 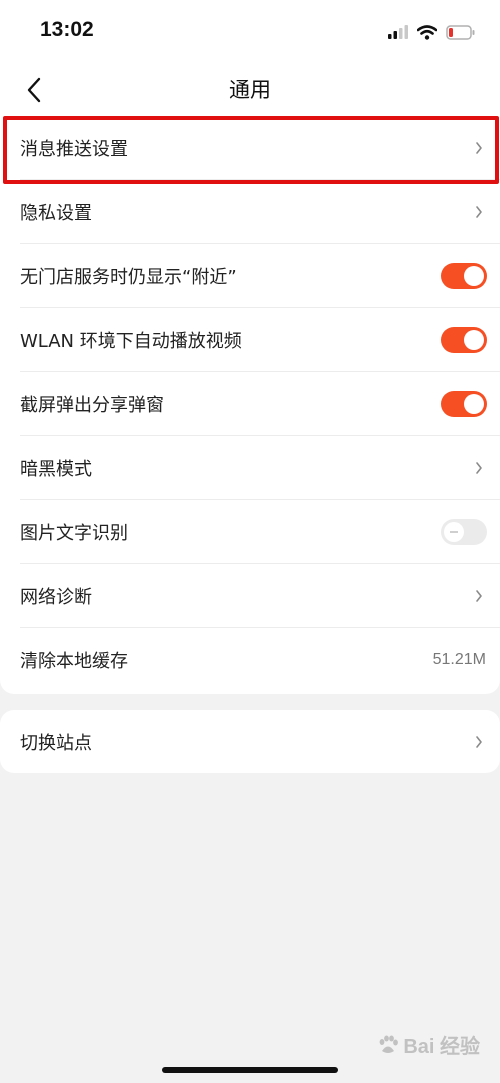 I want to click on settings-row-switch-site: 切换站点, so click(x=250, y=741).